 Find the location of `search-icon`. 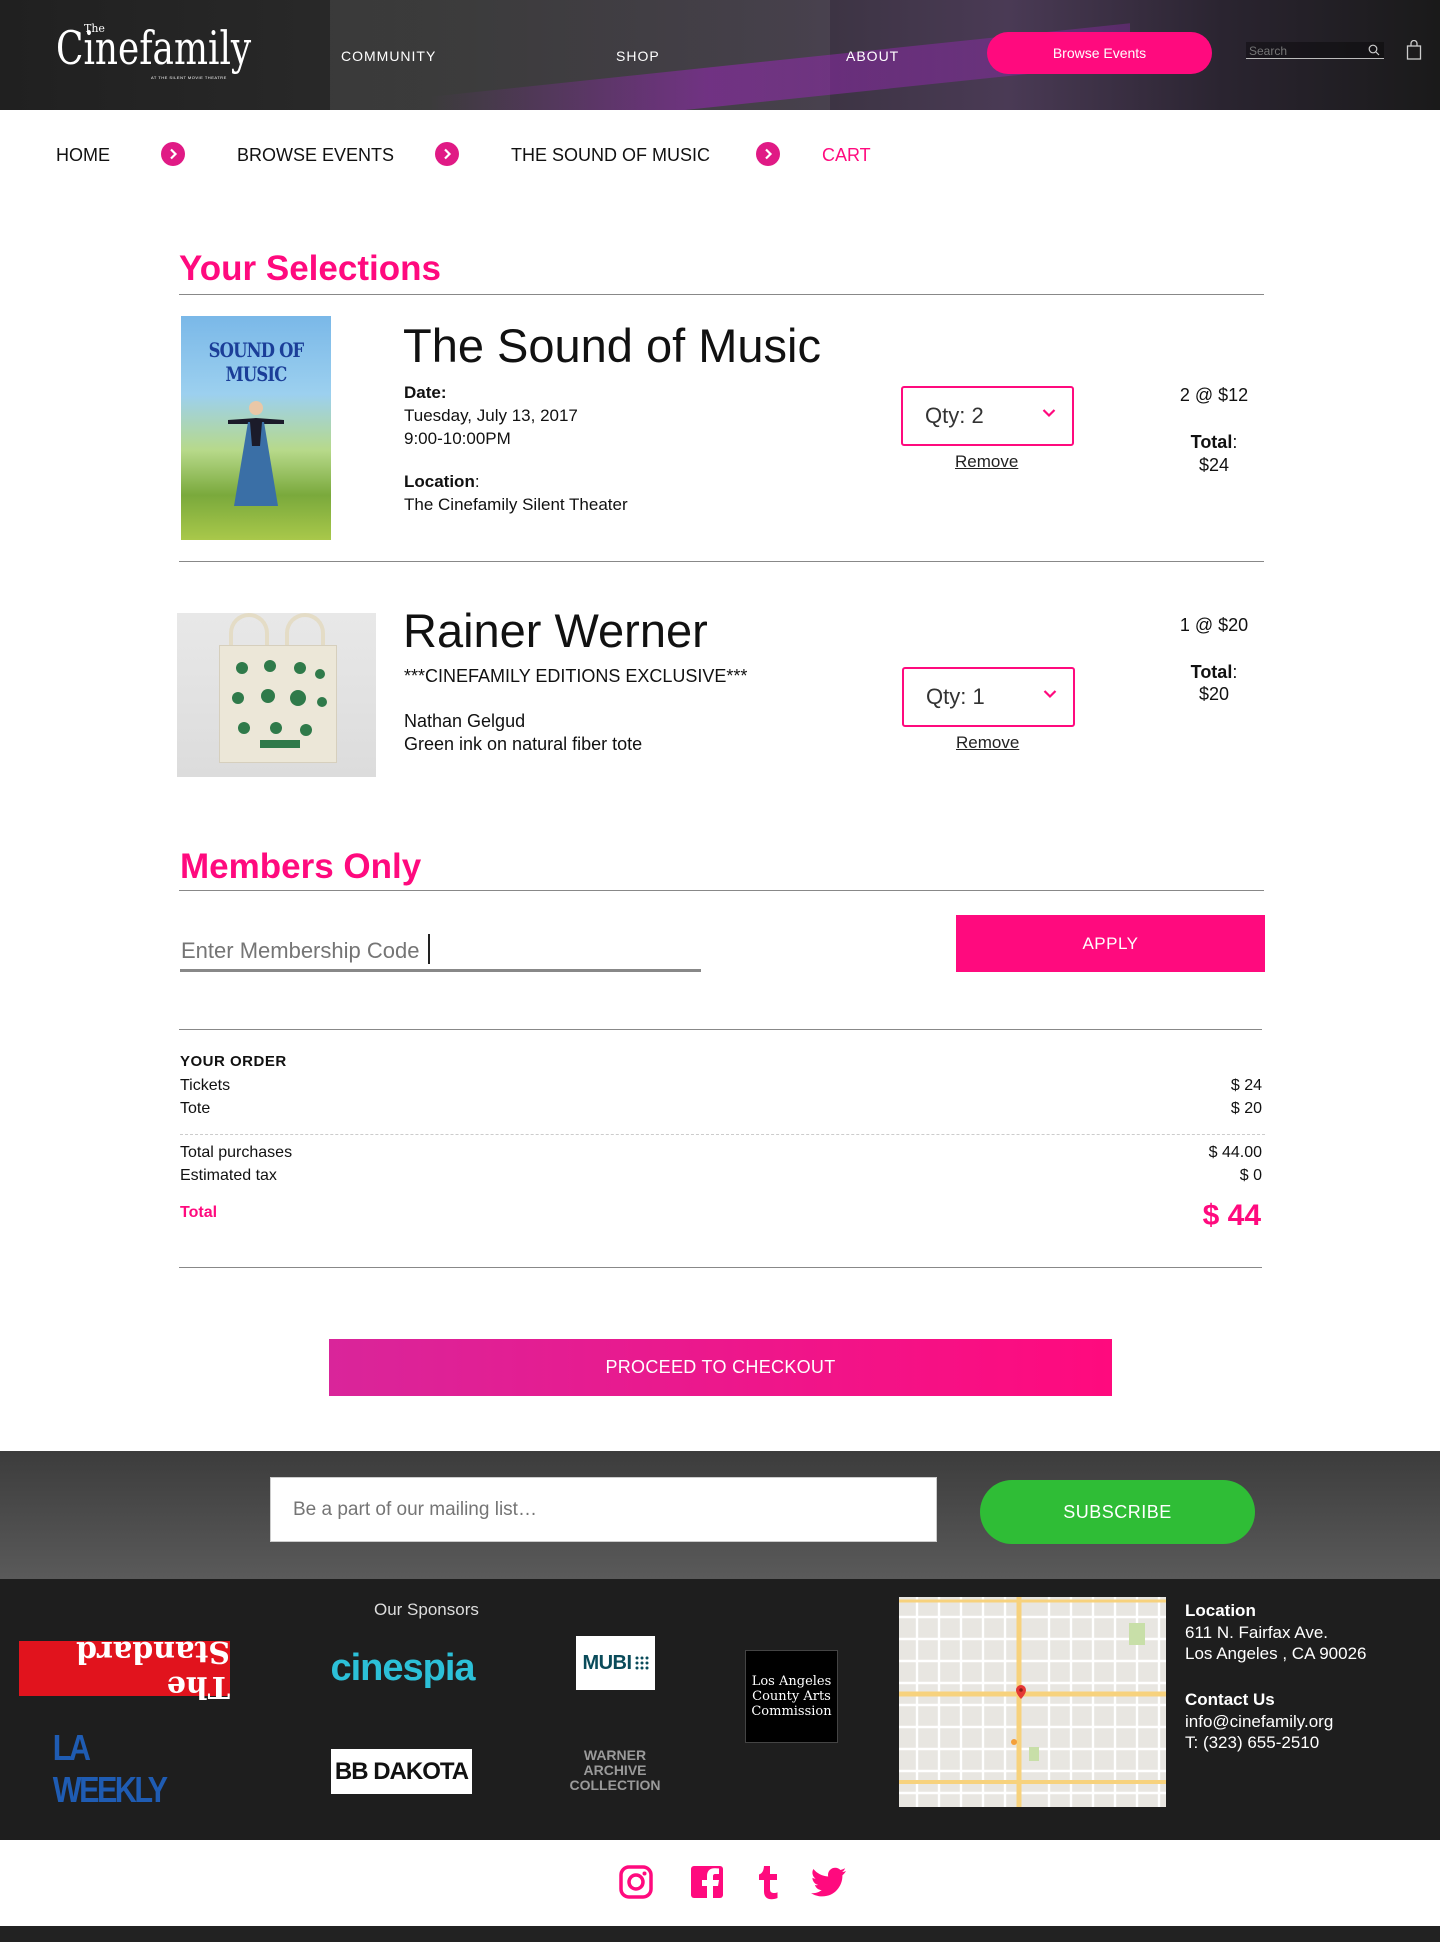

search-icon is located at coordinates (1374, 50).